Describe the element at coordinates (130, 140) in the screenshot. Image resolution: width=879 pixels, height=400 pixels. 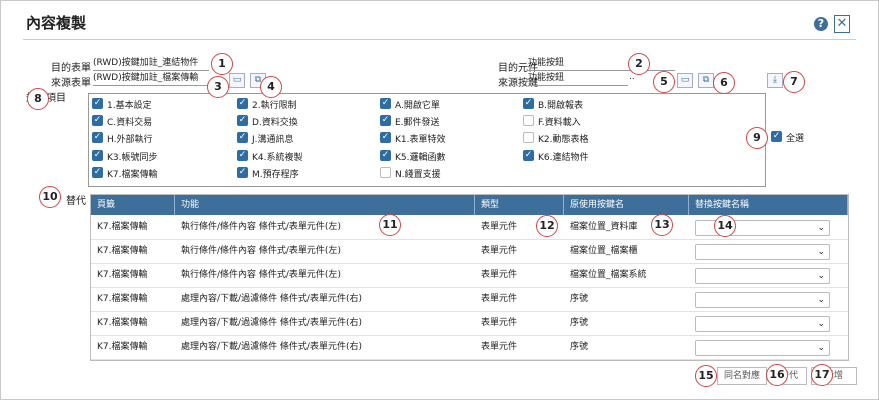
I see `item-checkbox-label: H.外部執行` at that location.